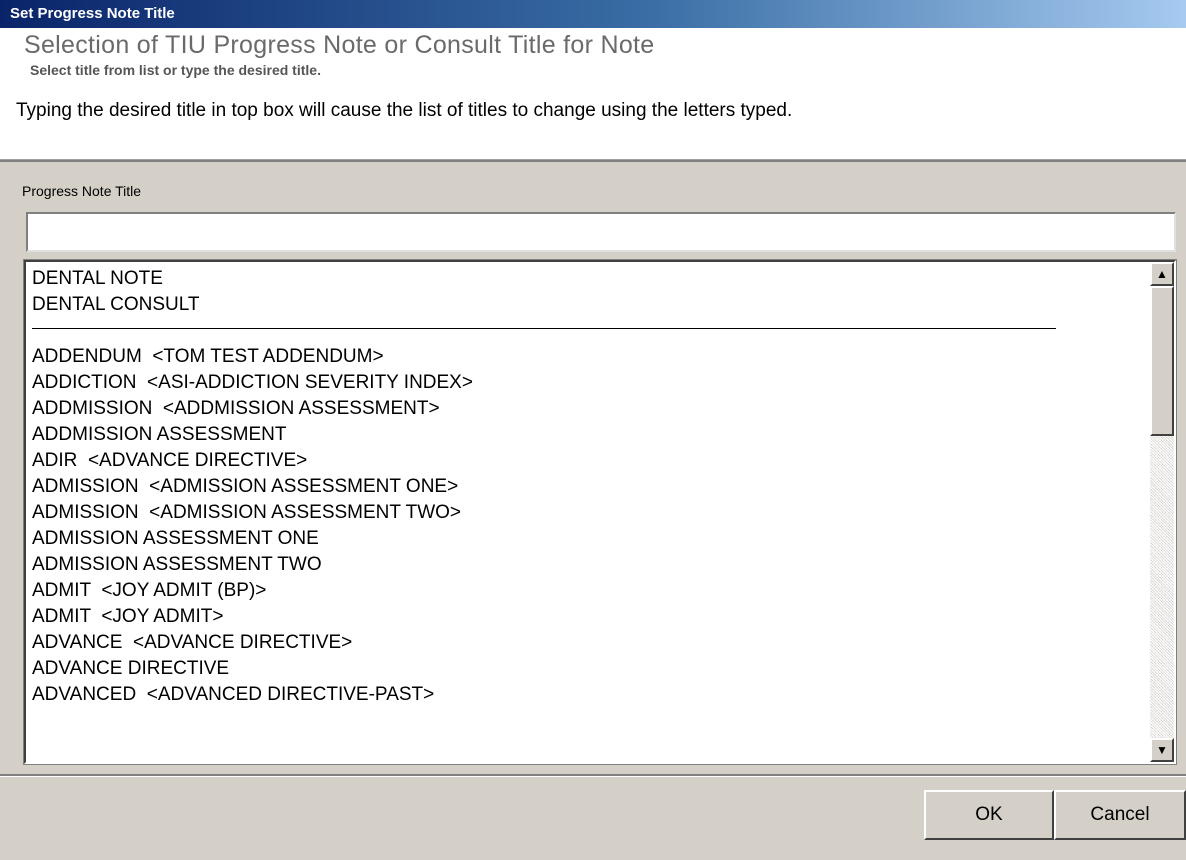  I want to click on list-item: ADMISSION ASSESSMENT TWO, so click(587, 565).